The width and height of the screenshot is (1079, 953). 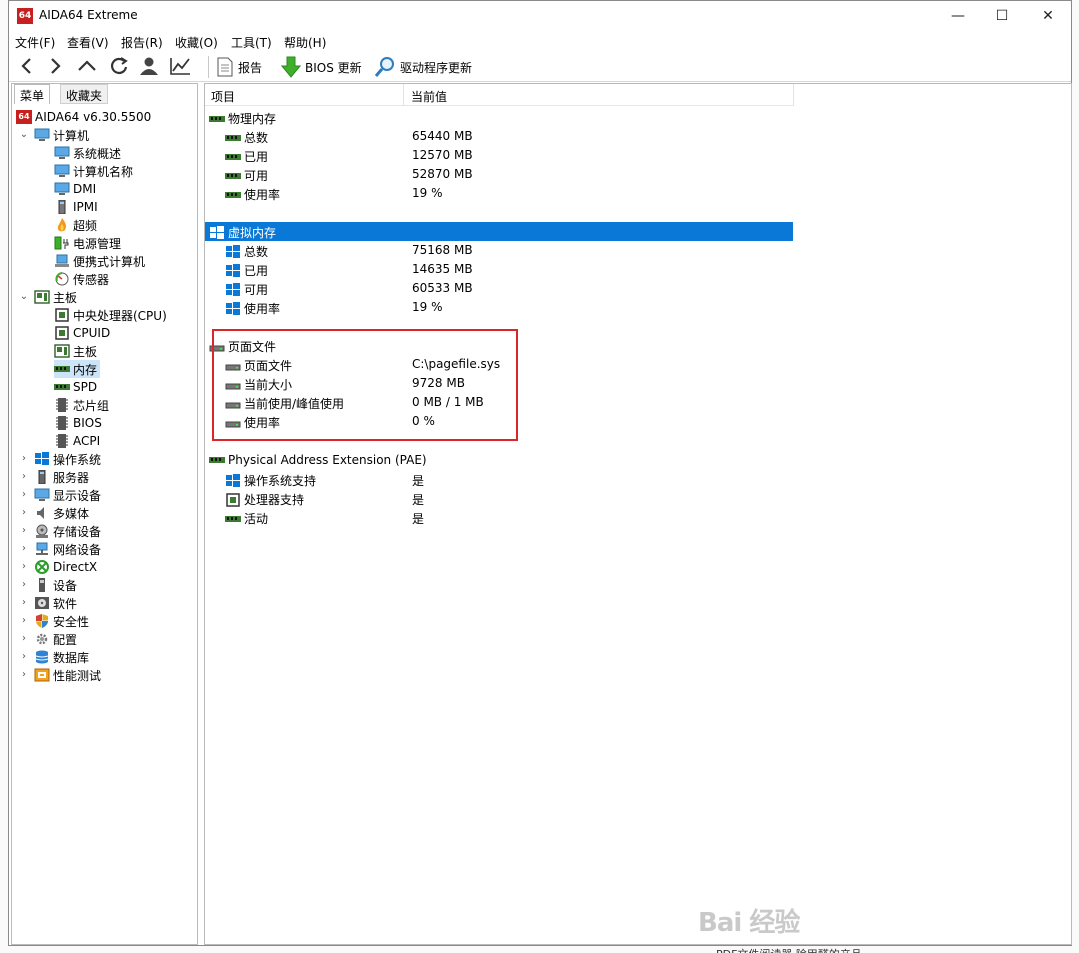 I want to click on tree-root: 64 AIDA64 v6.30.5500, so click(x=83, y=117).